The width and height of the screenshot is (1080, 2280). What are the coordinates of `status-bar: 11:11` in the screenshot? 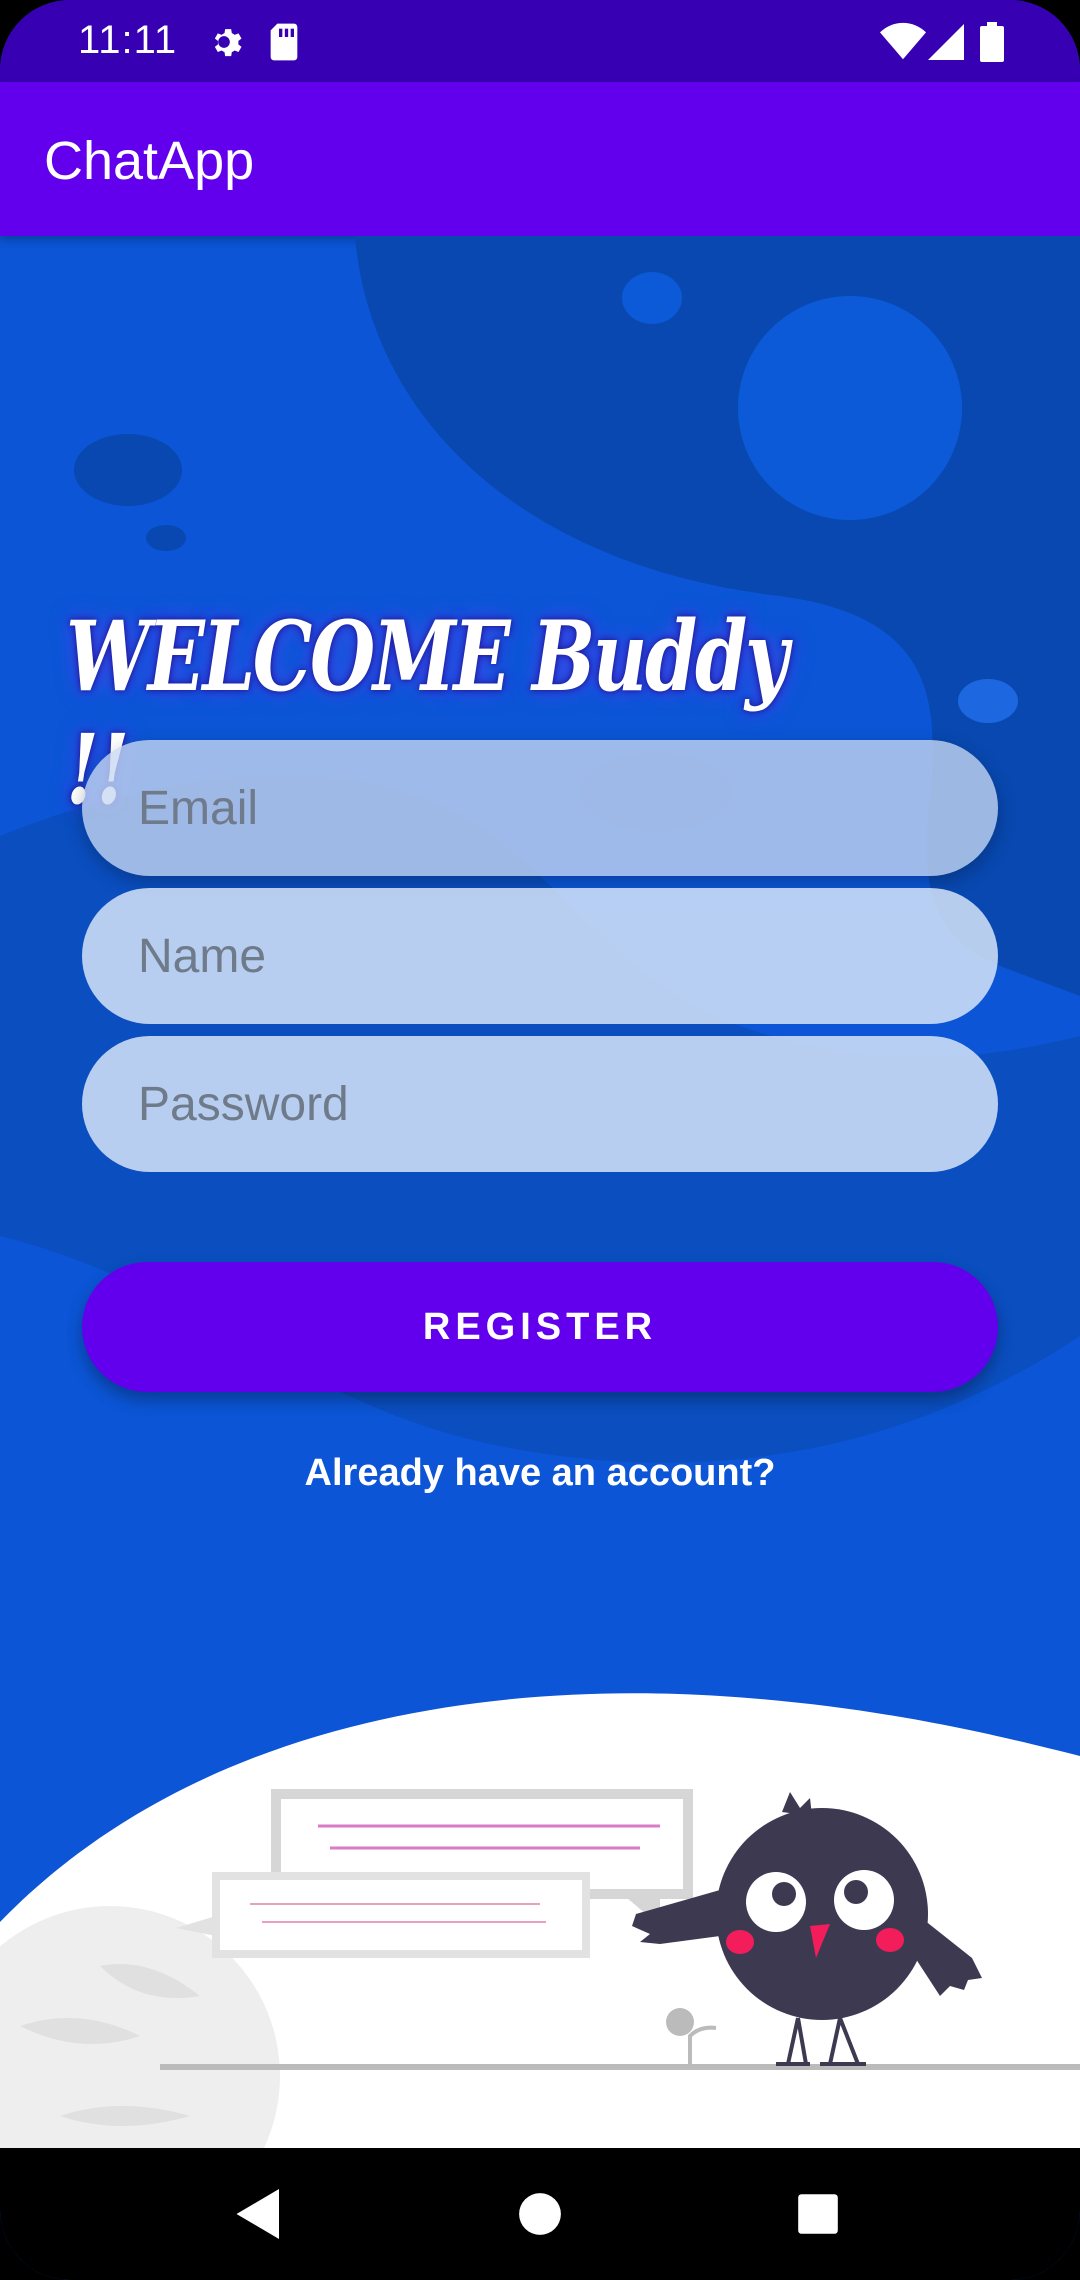 It's located at (540, 41).